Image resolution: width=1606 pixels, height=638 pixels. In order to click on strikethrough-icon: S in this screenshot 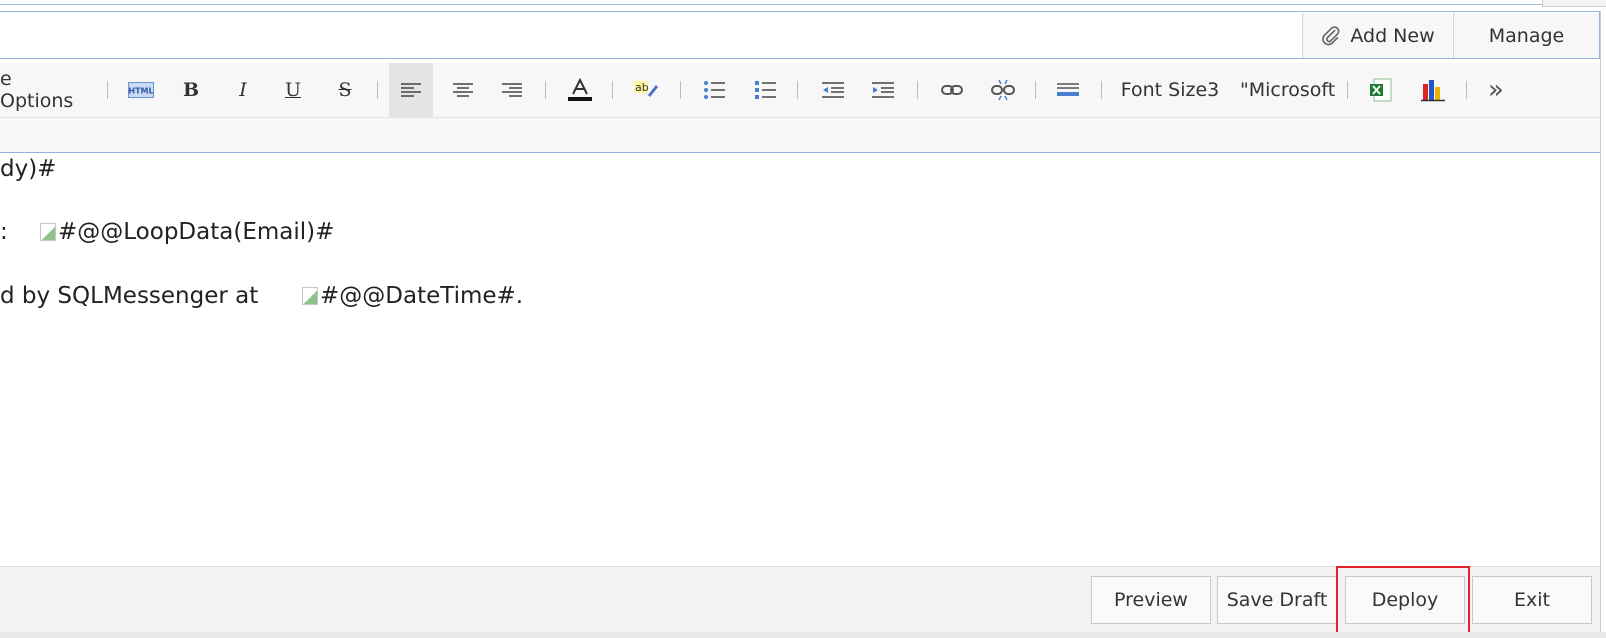, I will do `click(345, 90)`.